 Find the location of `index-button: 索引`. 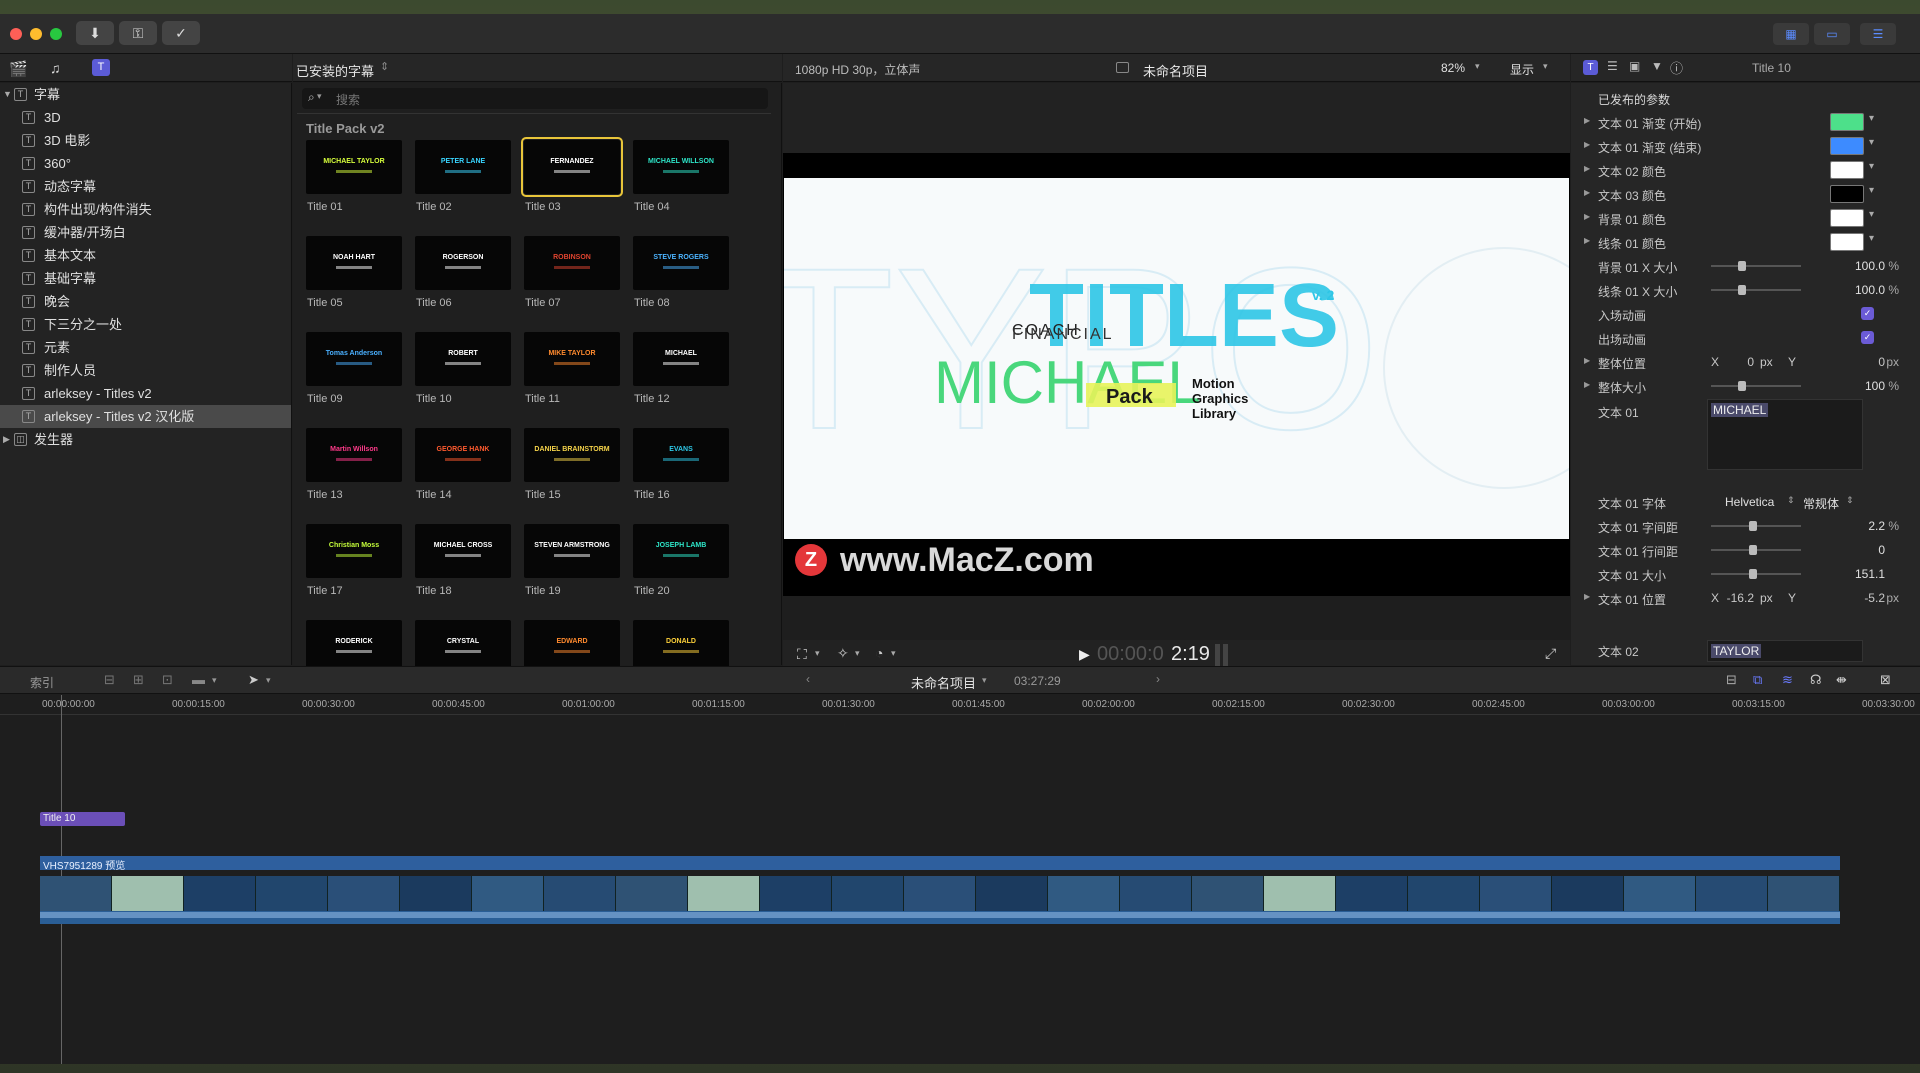

index-button: 索引 is located at coordinates (42, 682).